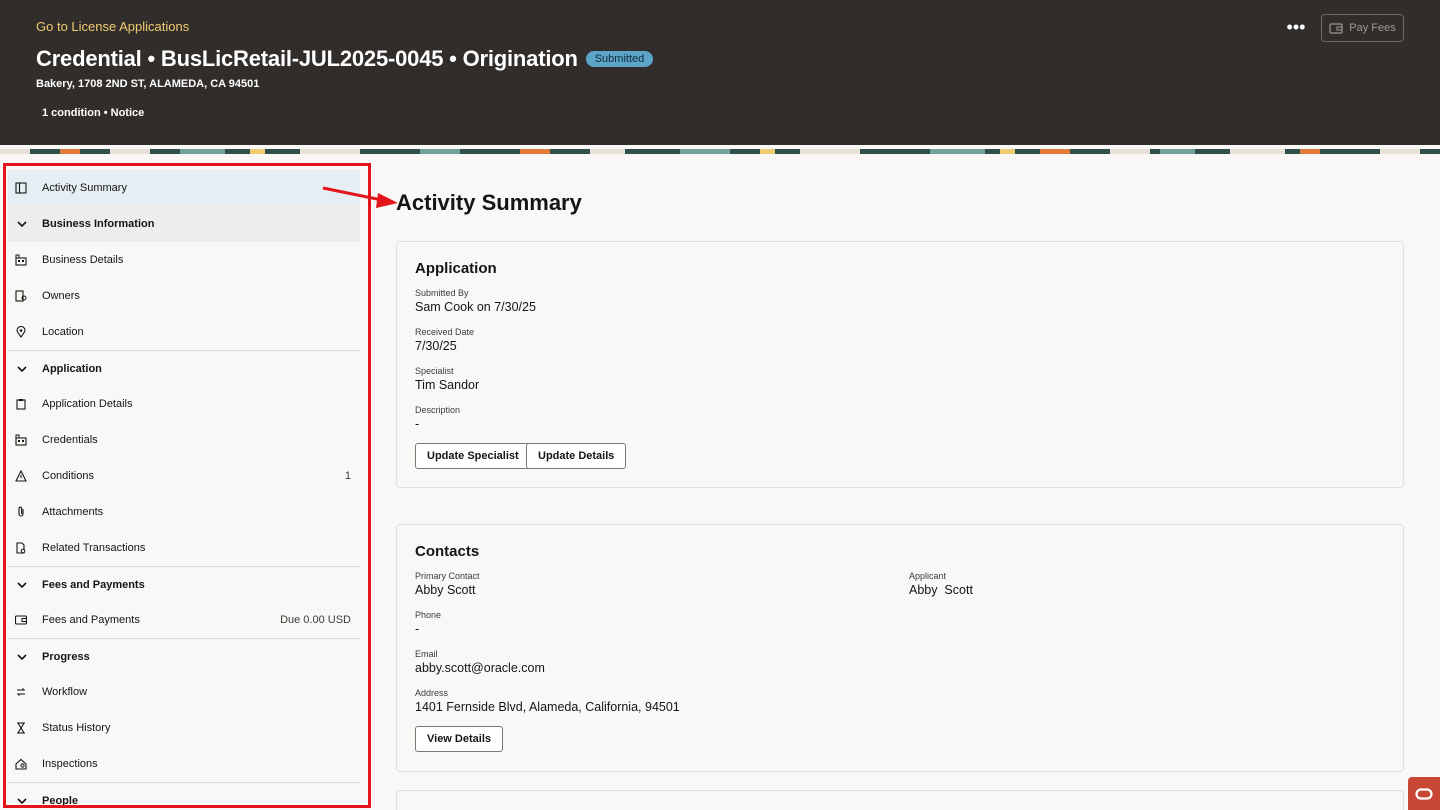 This screenshot has height=810, width=1440. I want to click on field-label: Description, so click(438, 410).